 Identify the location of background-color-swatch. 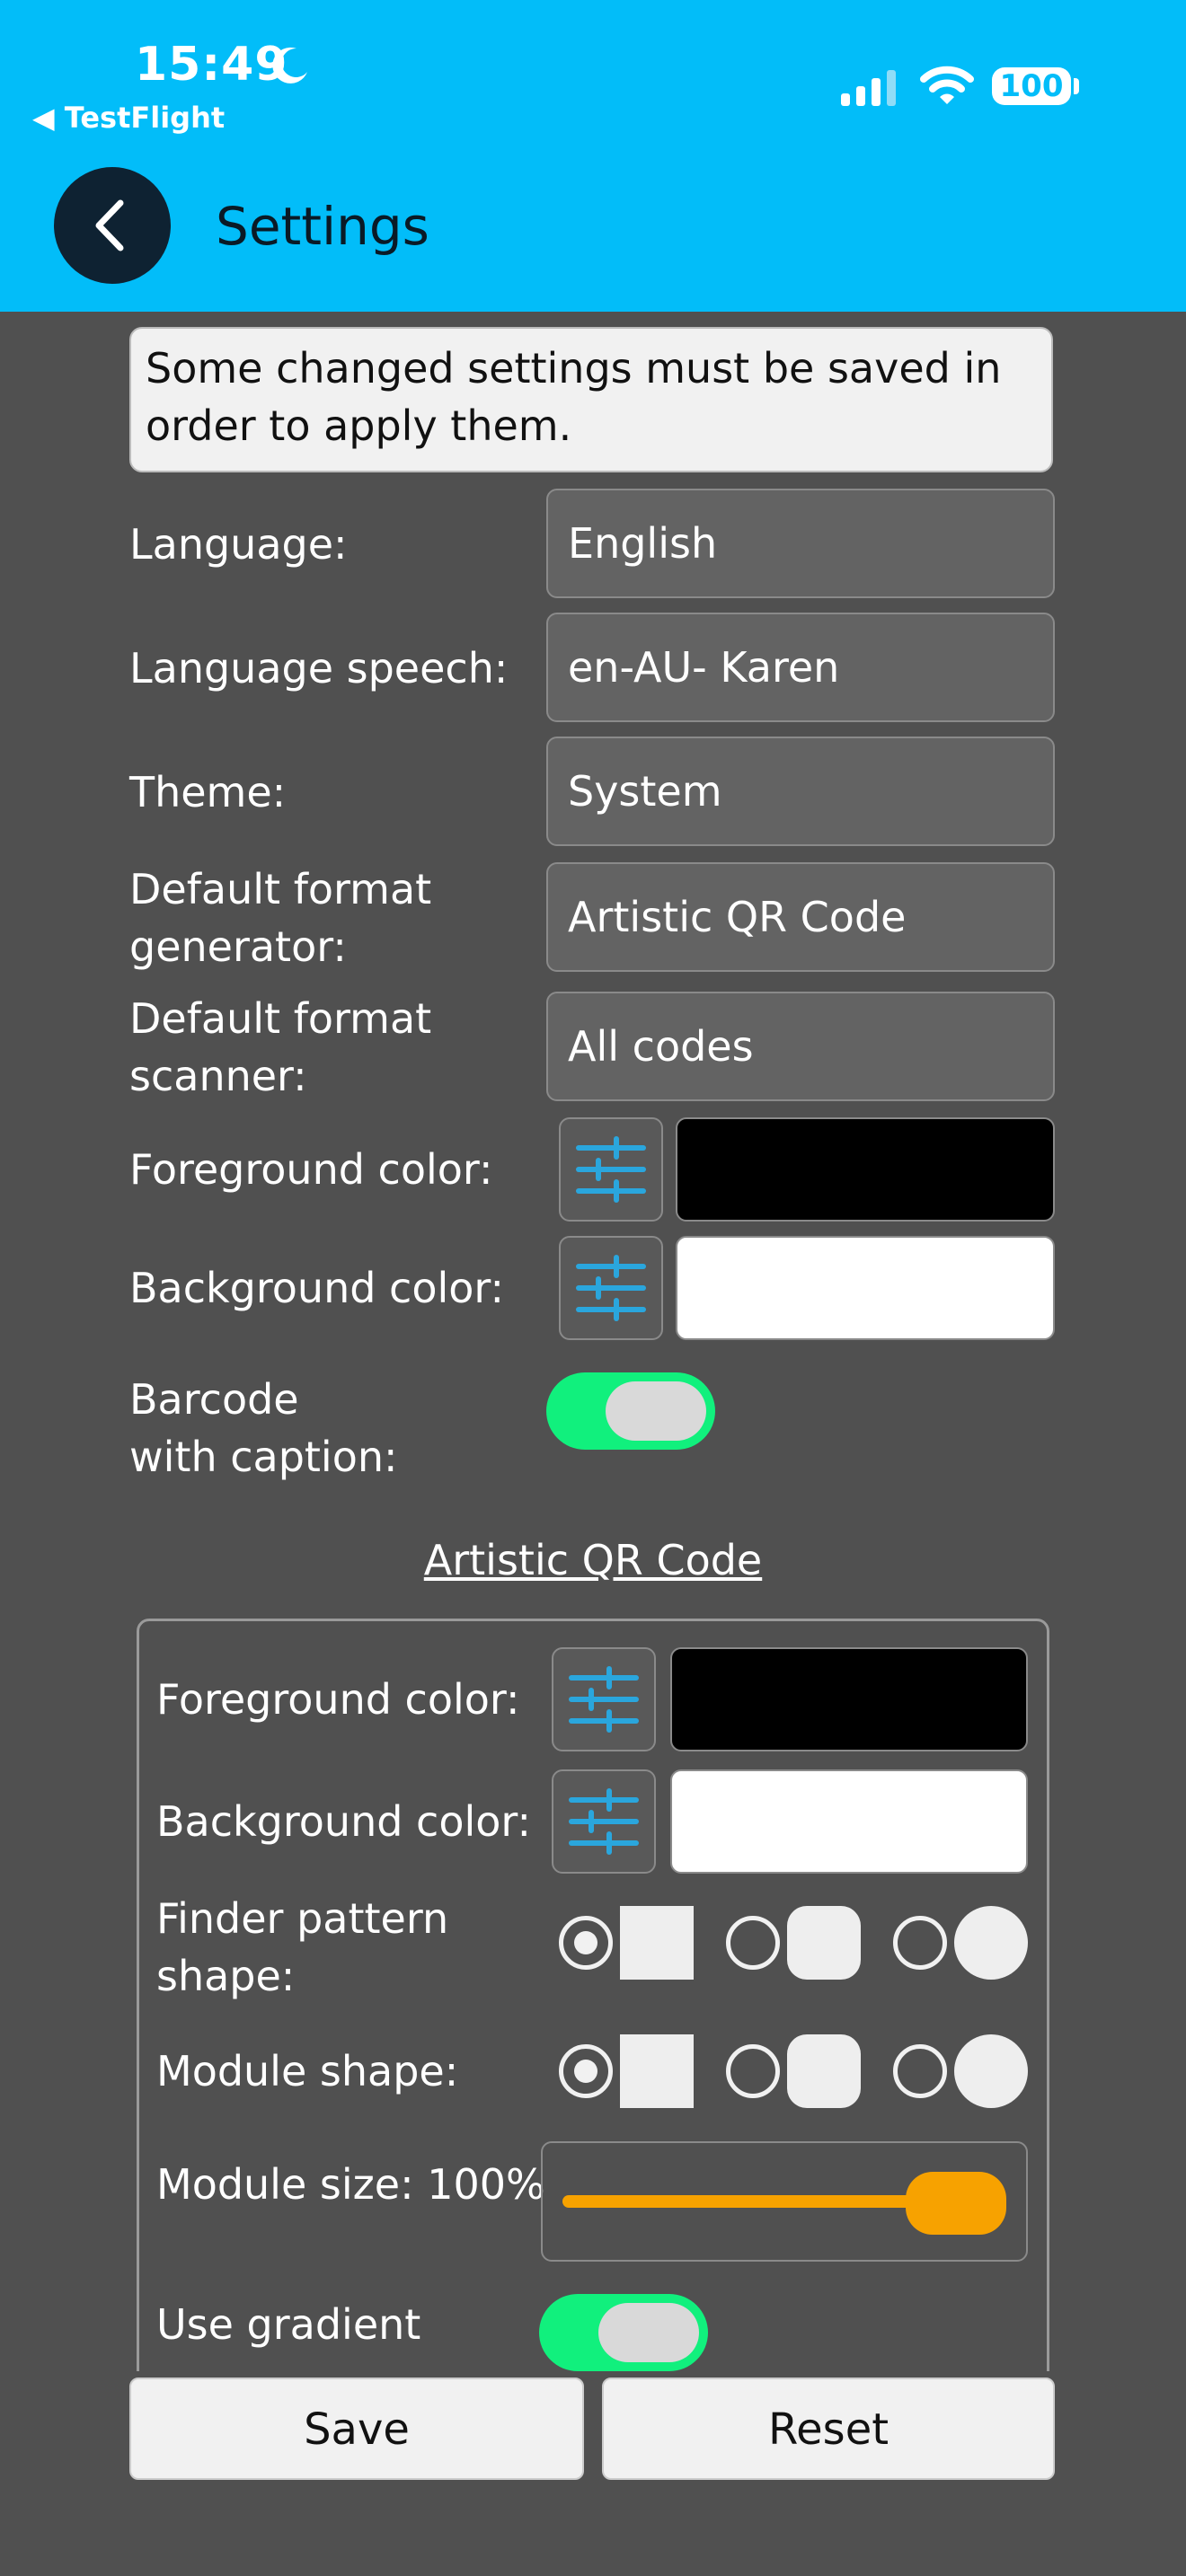
(865, 1288).